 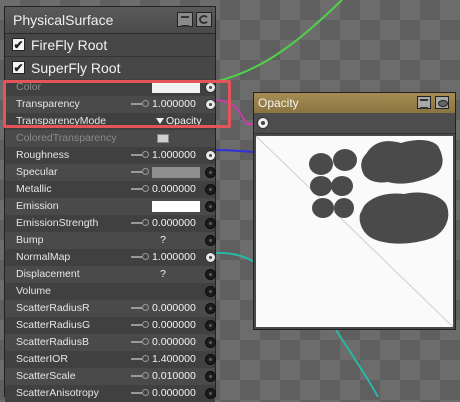 What do you see at coordinates (110, 257) in the screenshot?
I see `property-row-normal-map: NormalMap 1.000000` at bounding box center [110, 257].